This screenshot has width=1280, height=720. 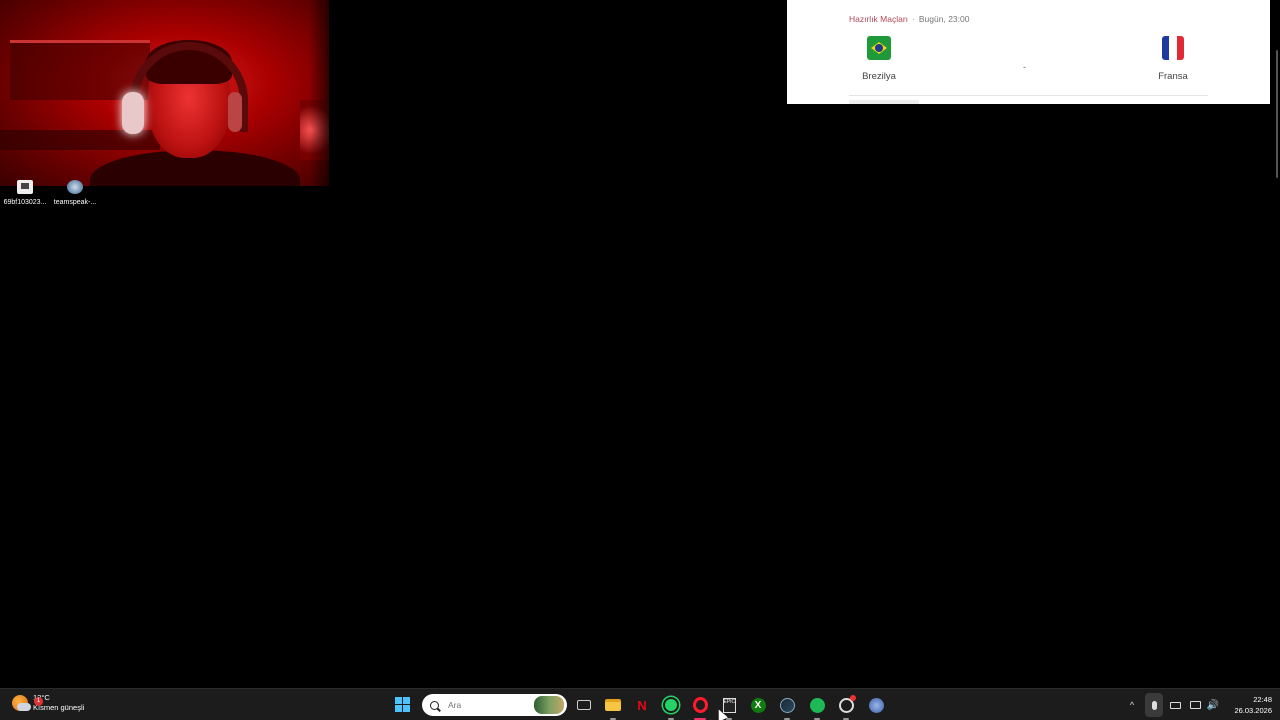 I want to click on teamspeak-taskbar-icon, so click(x=876, y=705).